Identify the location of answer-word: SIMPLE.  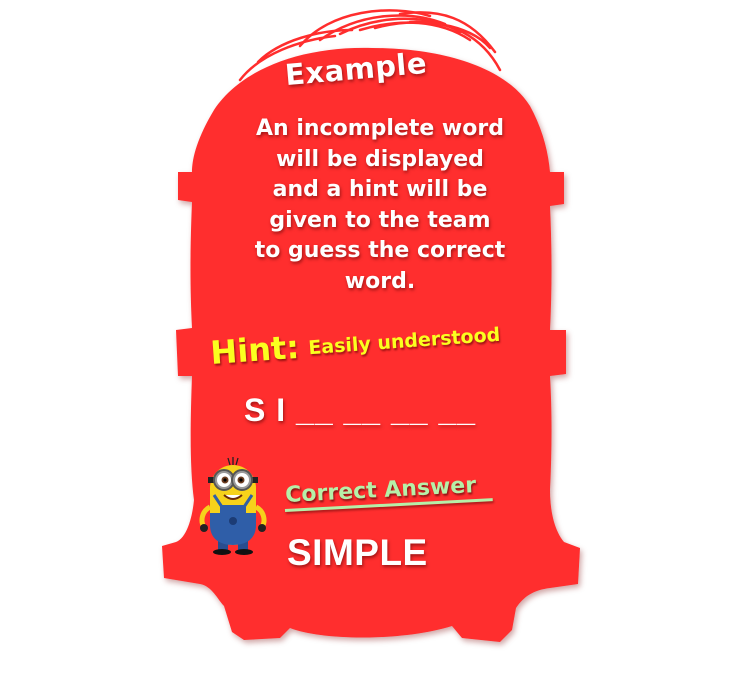
(357, 552).